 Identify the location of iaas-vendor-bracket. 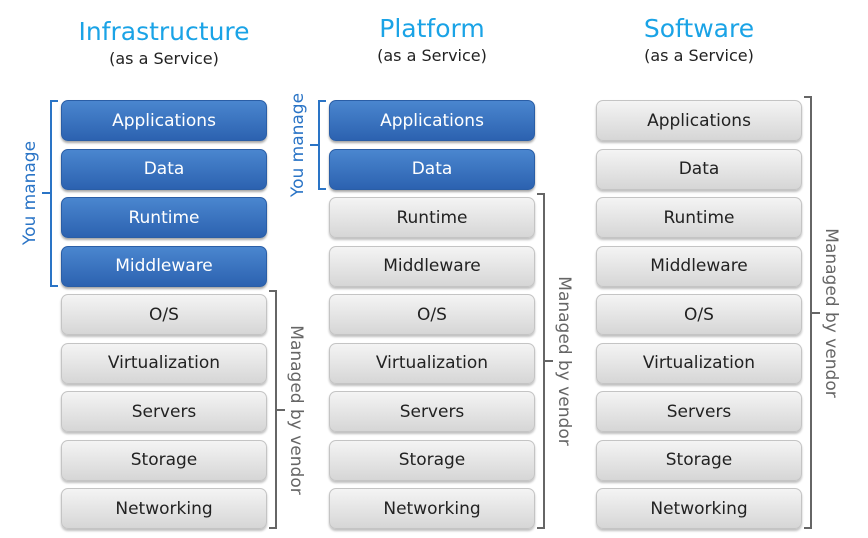
(273, 409).